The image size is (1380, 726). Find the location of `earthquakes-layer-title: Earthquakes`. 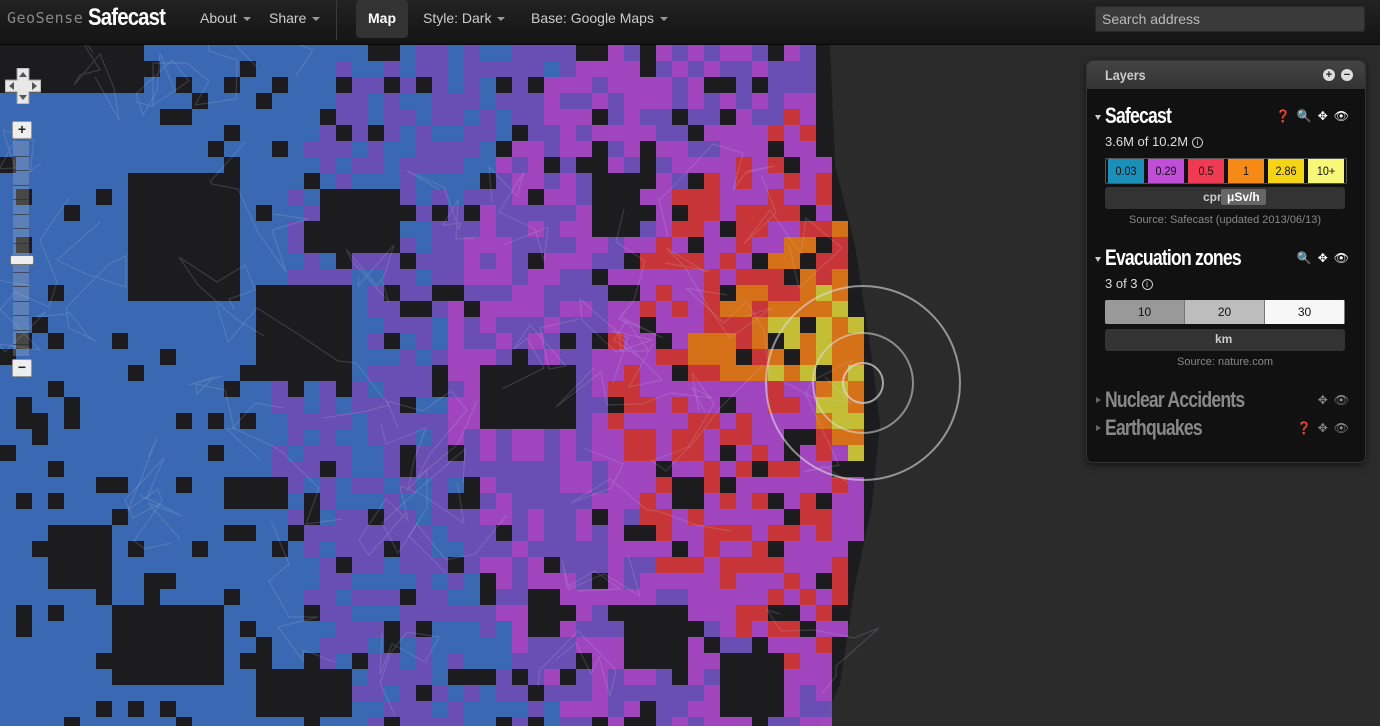

earthquakes-layer-title: Earthquakes is located at coordinates (1154, 428).